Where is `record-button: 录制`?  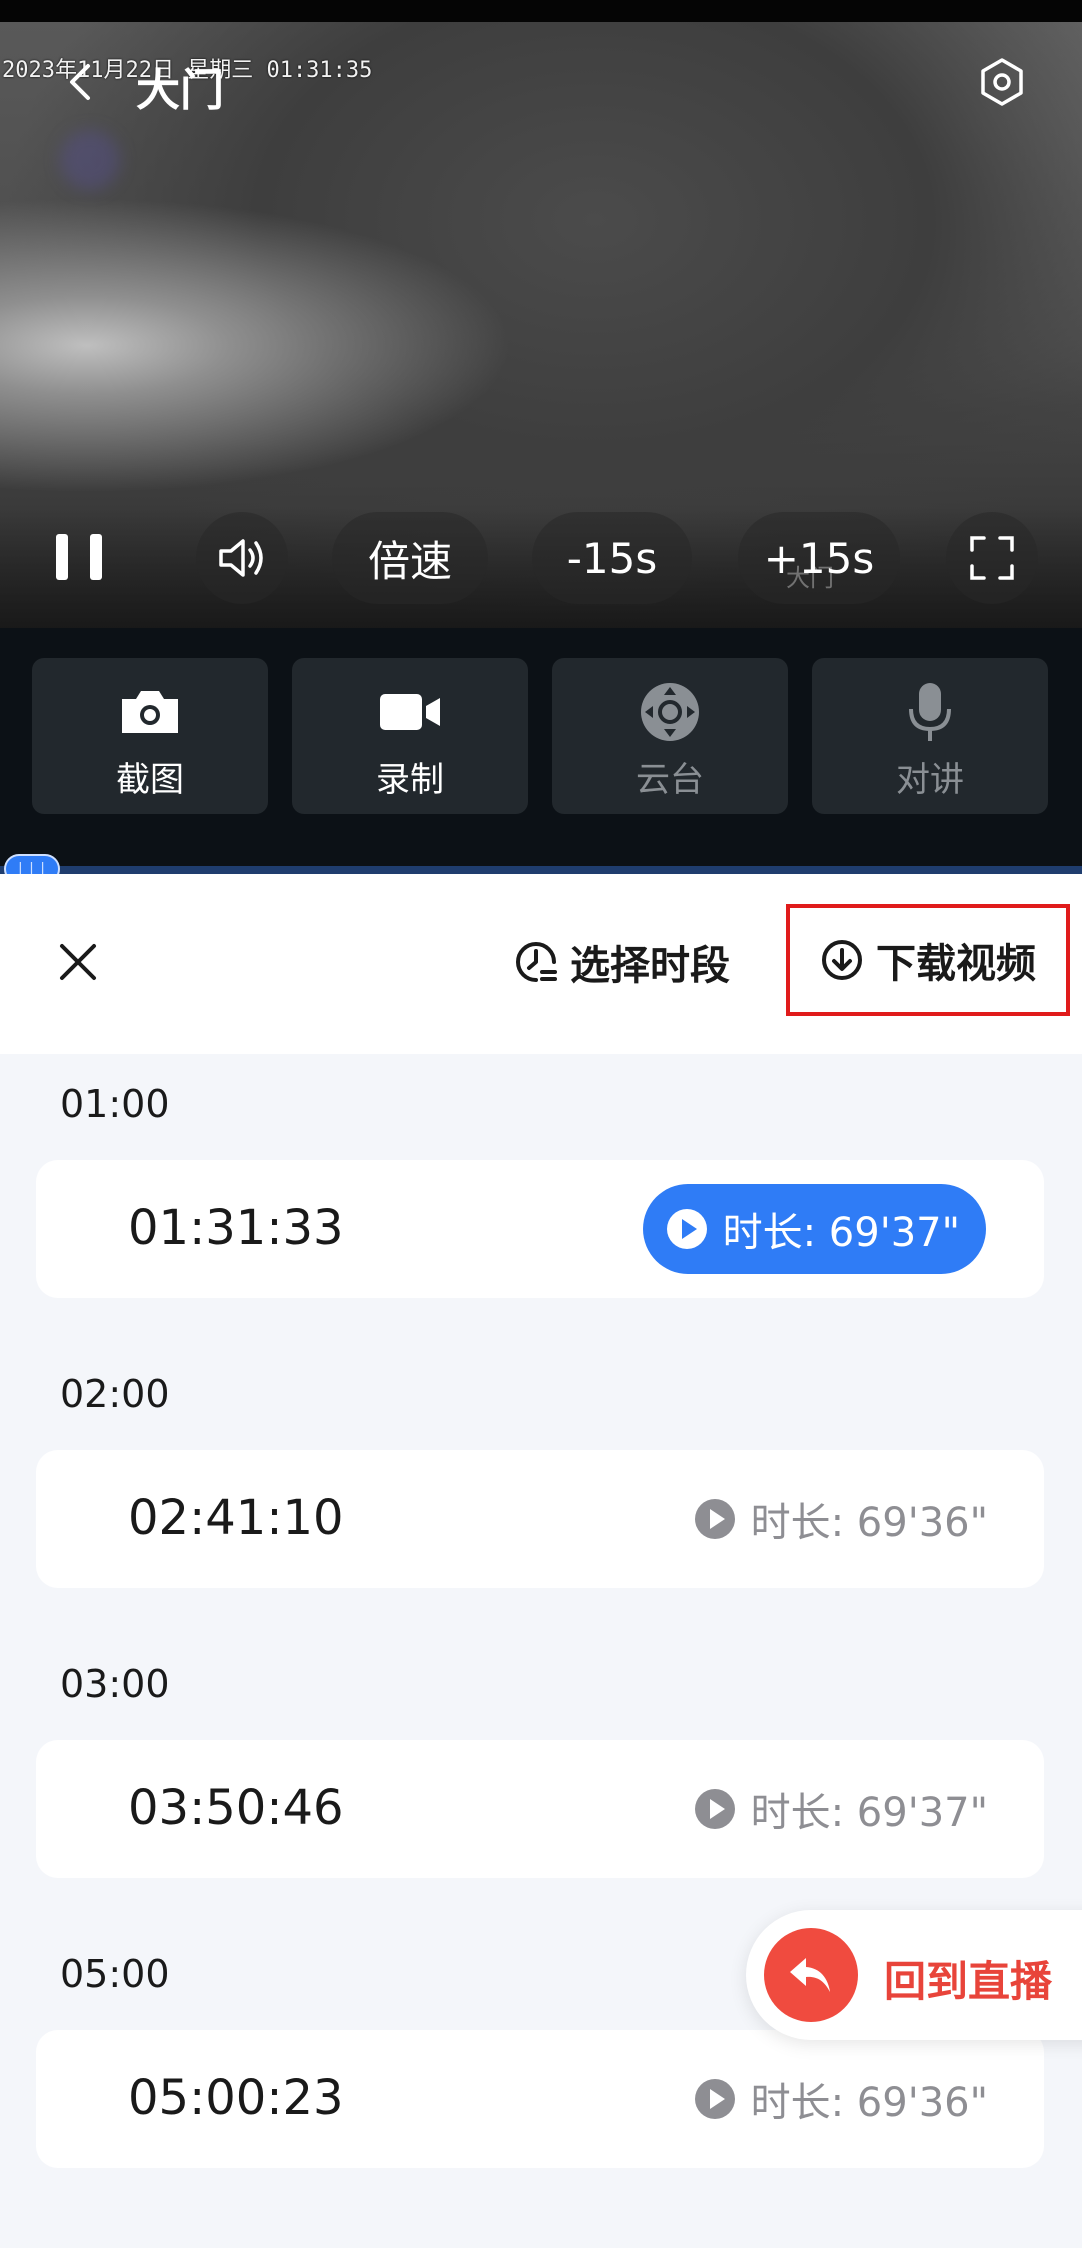 record-button: 录制 is located at coordinates (410, 736).